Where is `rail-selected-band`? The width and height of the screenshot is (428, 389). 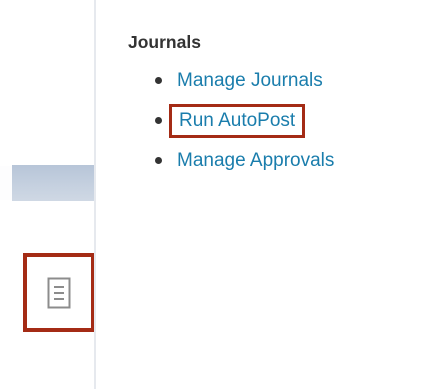
rail-selected-band is located at coordinates (53, 183).